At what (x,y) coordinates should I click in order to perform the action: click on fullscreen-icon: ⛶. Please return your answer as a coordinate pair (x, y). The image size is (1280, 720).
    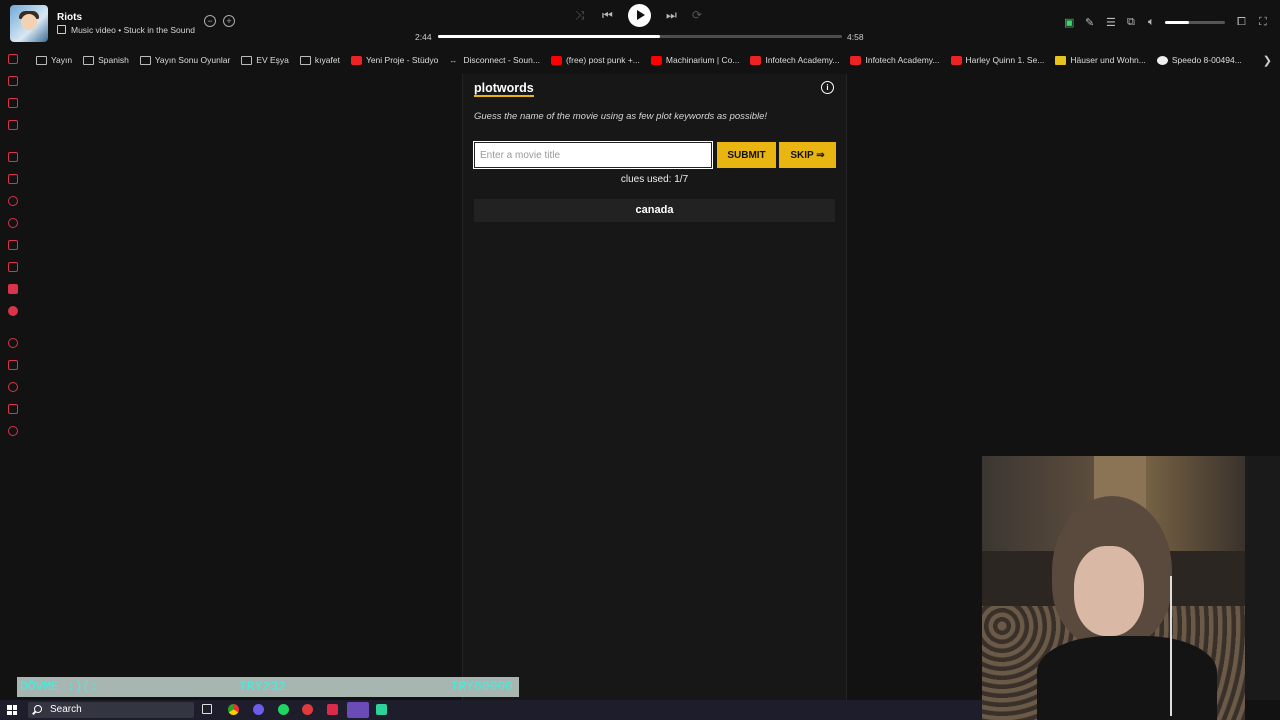
    Looking at the image, I should click on (1263, 22).